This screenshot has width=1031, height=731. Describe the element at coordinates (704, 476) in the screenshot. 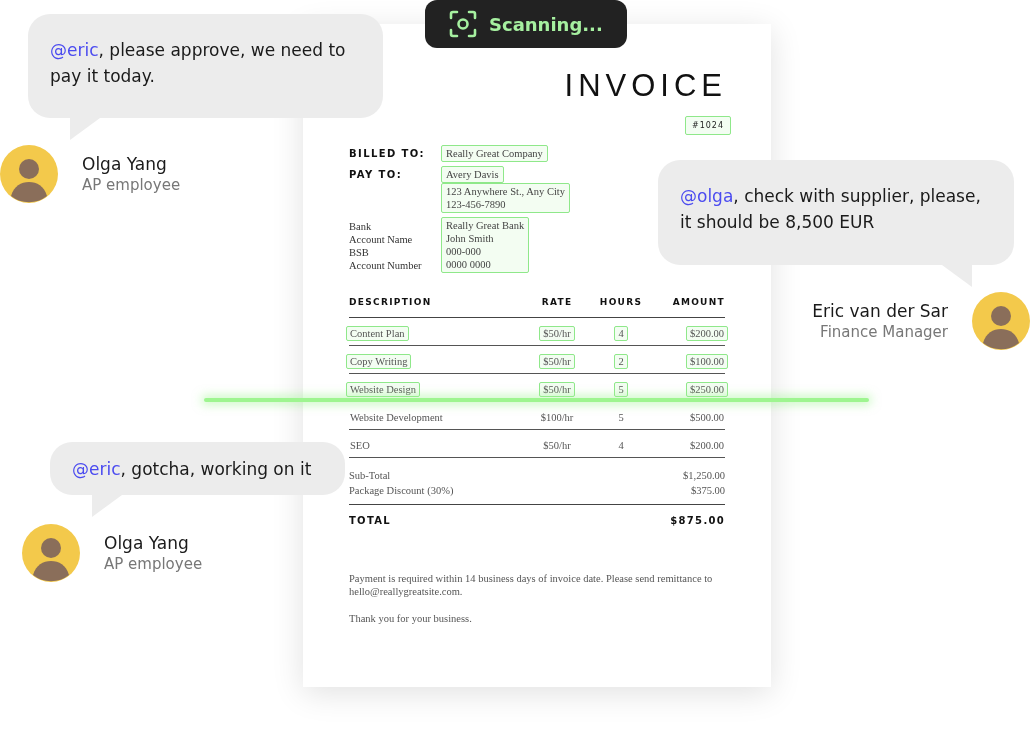

I see `summary-value: $1,250.00` at that location.